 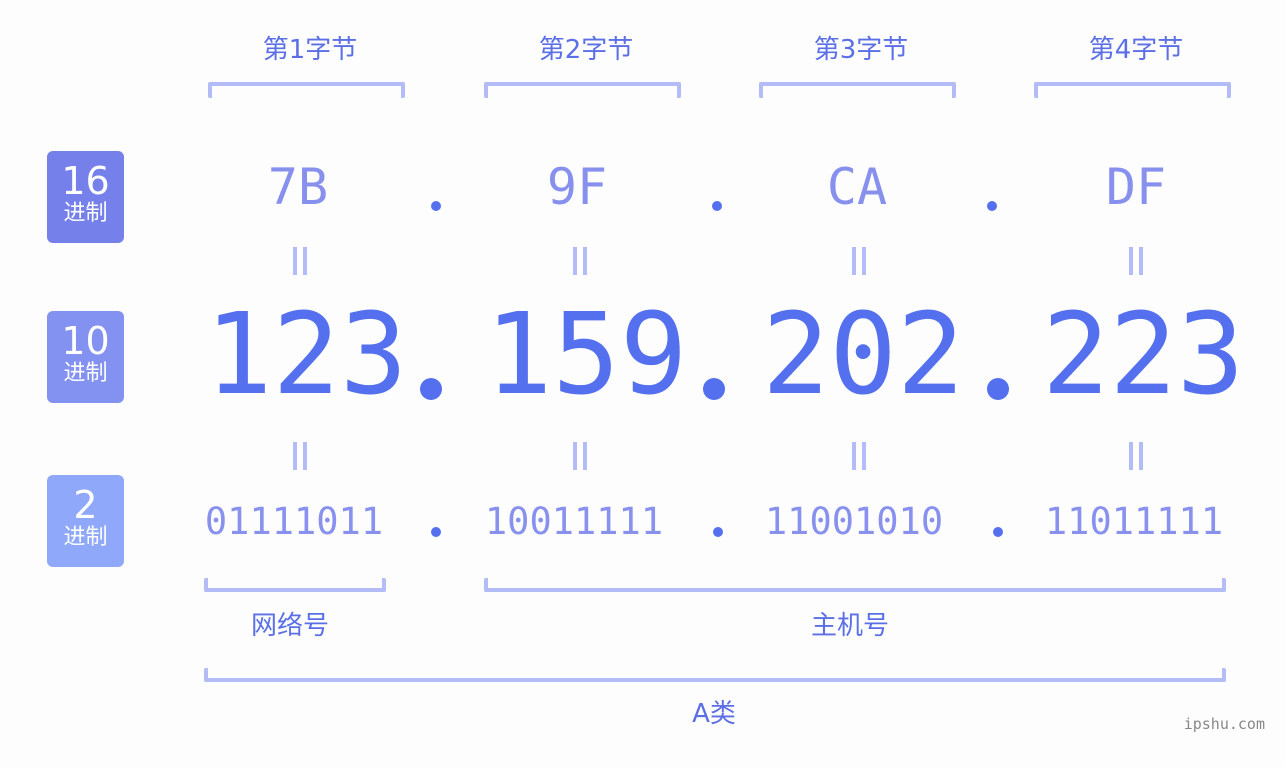 I want to click on bin-badge-number: 2, so click(x=85, y=505).